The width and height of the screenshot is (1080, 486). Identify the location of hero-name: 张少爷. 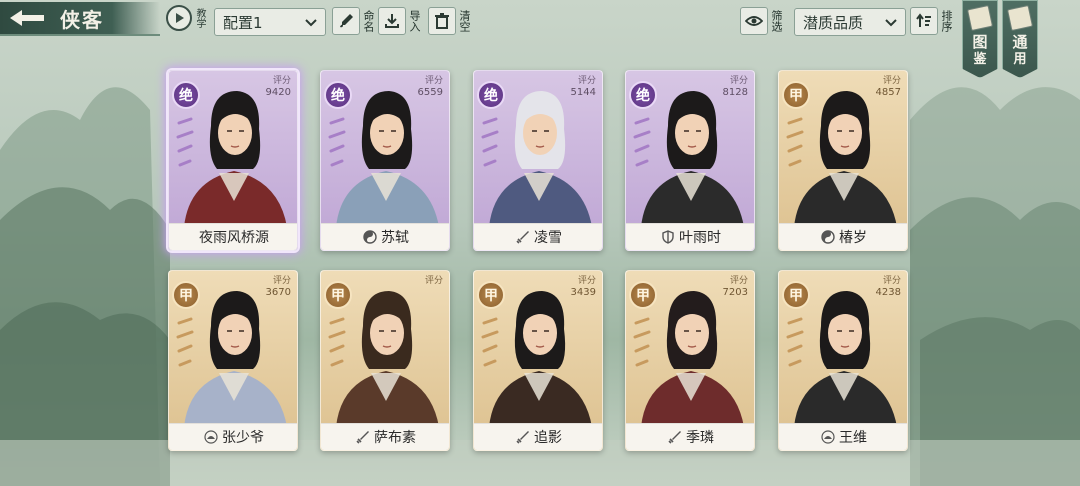
(243, 438).